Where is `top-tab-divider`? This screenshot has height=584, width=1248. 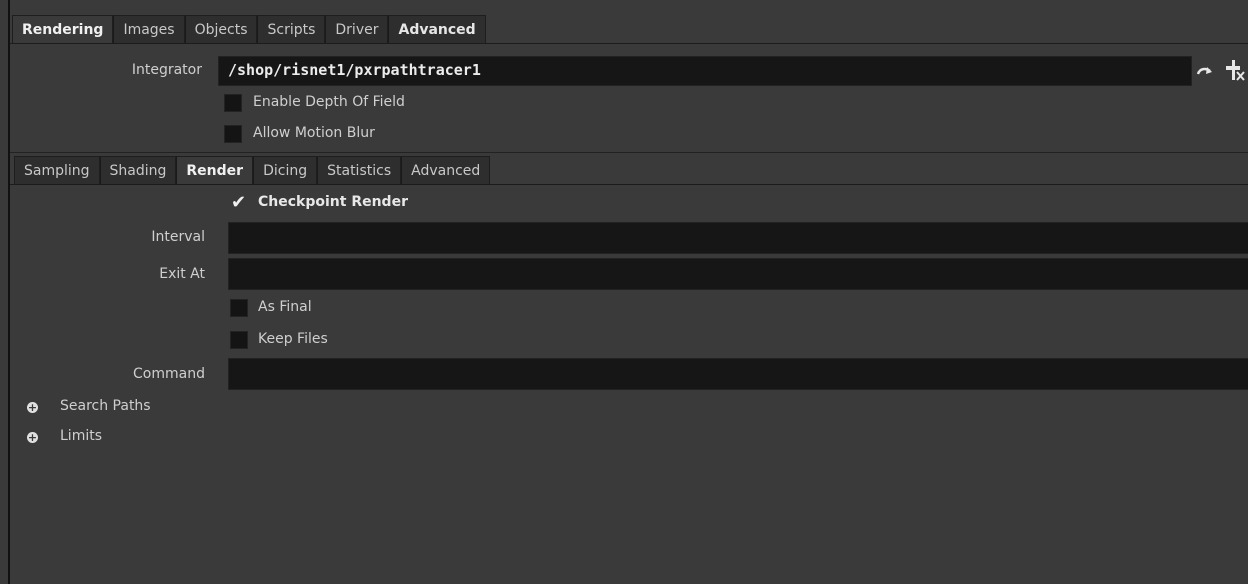
top-tab-divider is located at coordinates (629, 43).